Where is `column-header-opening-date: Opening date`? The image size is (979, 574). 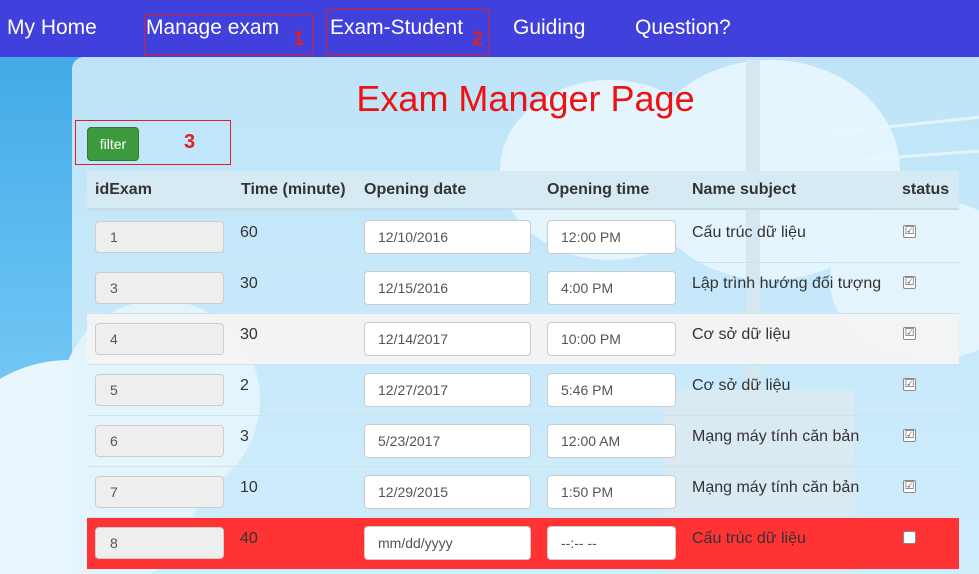 column-header-opening-date: Opening date is located at coordinates (415, 189).